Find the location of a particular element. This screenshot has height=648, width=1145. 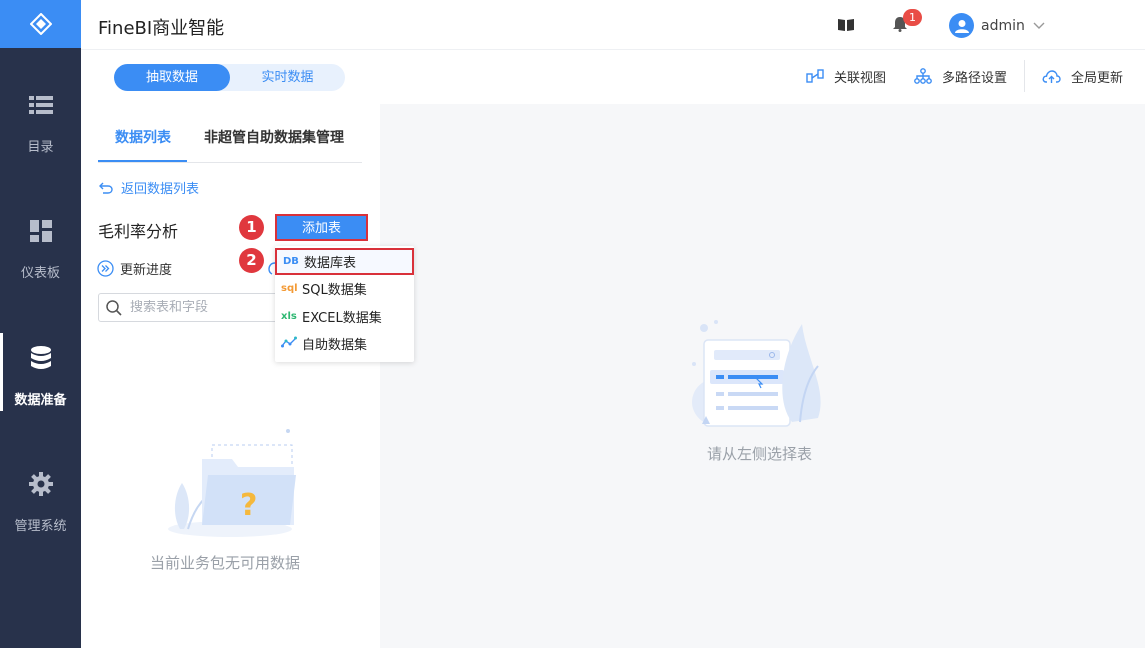

logo-icon is located at coordinates (40, 24).